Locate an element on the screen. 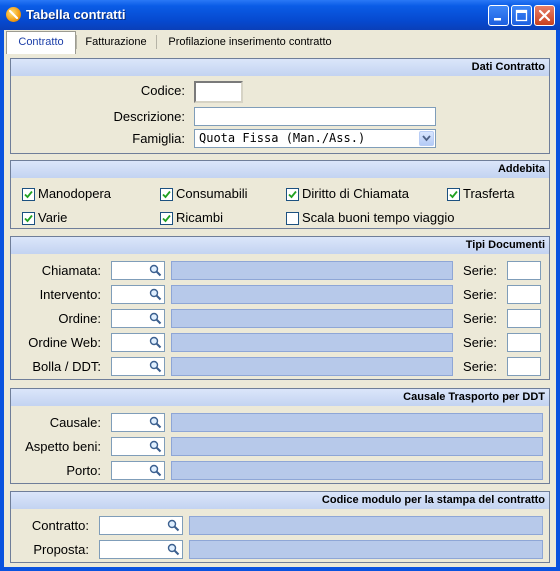  proposta-description is located at coordinates (366, 549).